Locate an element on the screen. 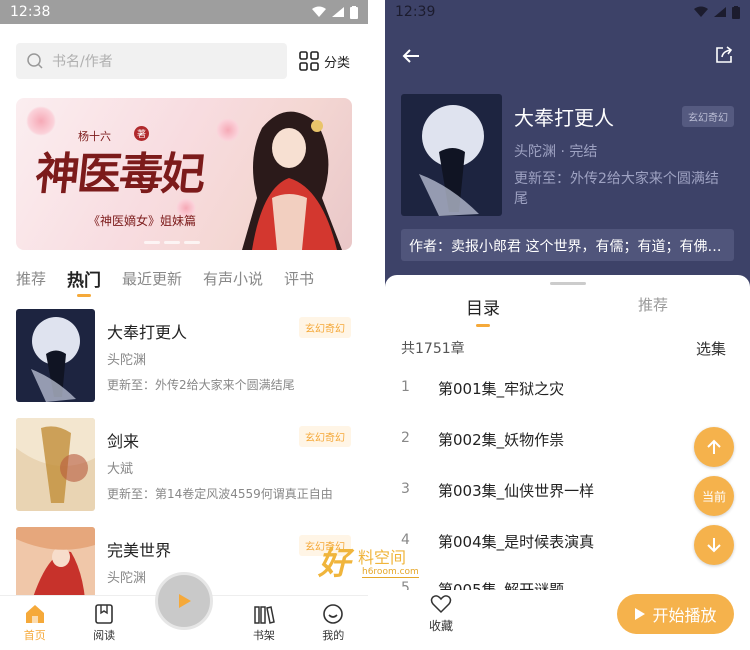 This screenshot has height=650, width=750. nav-read: 阅读 is located at coordinates (103, 623).